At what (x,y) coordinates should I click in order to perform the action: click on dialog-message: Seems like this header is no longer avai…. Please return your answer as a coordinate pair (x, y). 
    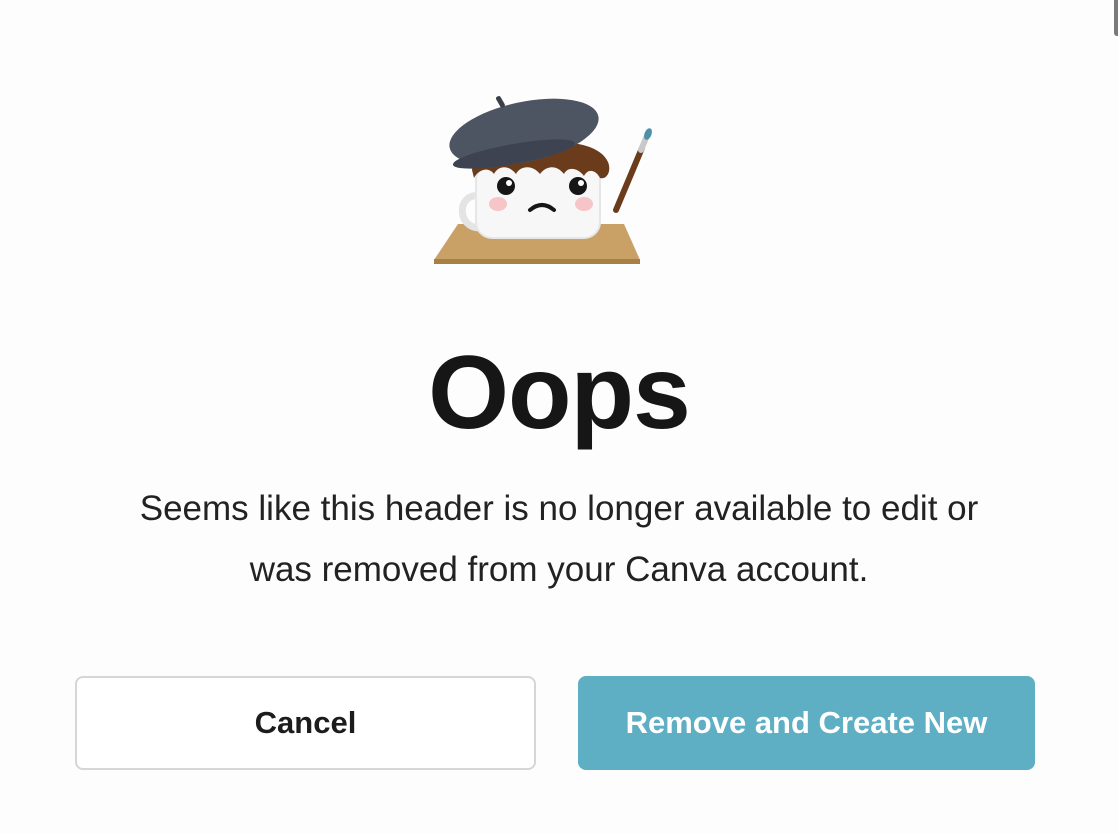
    Looking at the image, I should click on (559, 539).